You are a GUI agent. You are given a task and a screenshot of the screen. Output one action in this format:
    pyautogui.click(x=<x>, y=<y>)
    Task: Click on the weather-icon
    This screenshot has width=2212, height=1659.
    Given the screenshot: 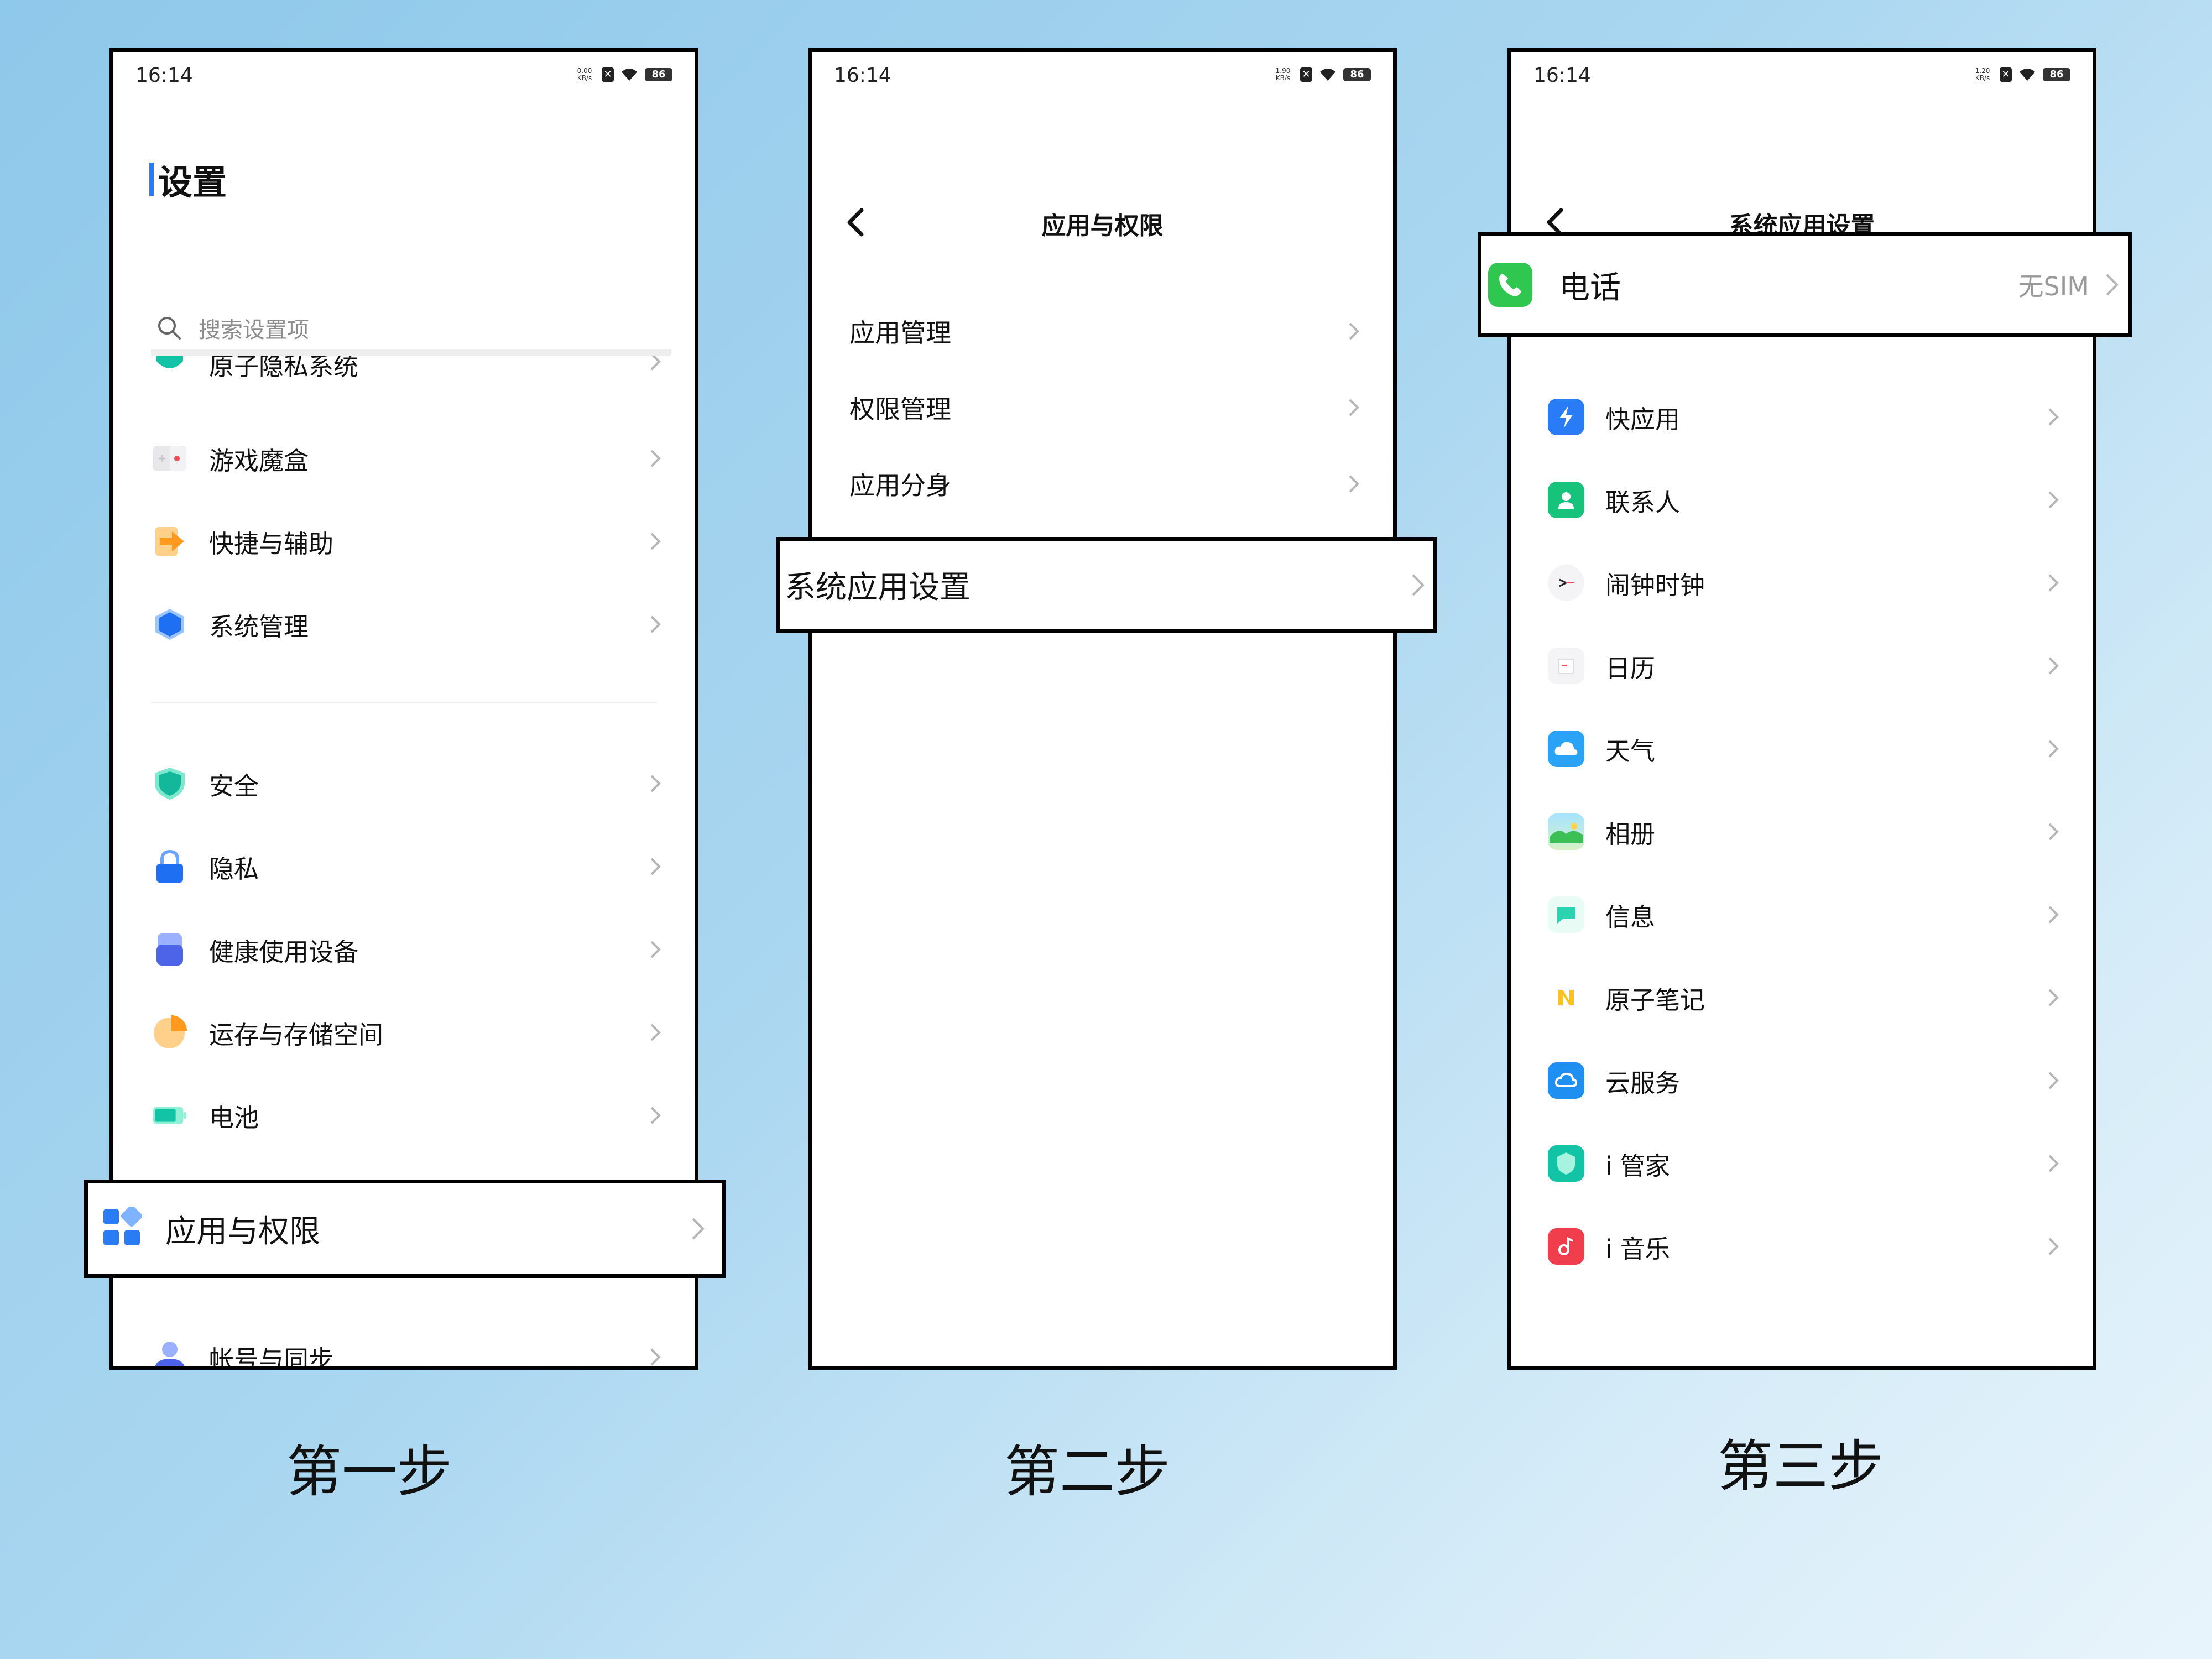 What is the action you would take?
    pyautogui.click(x=1566, y=749)
    